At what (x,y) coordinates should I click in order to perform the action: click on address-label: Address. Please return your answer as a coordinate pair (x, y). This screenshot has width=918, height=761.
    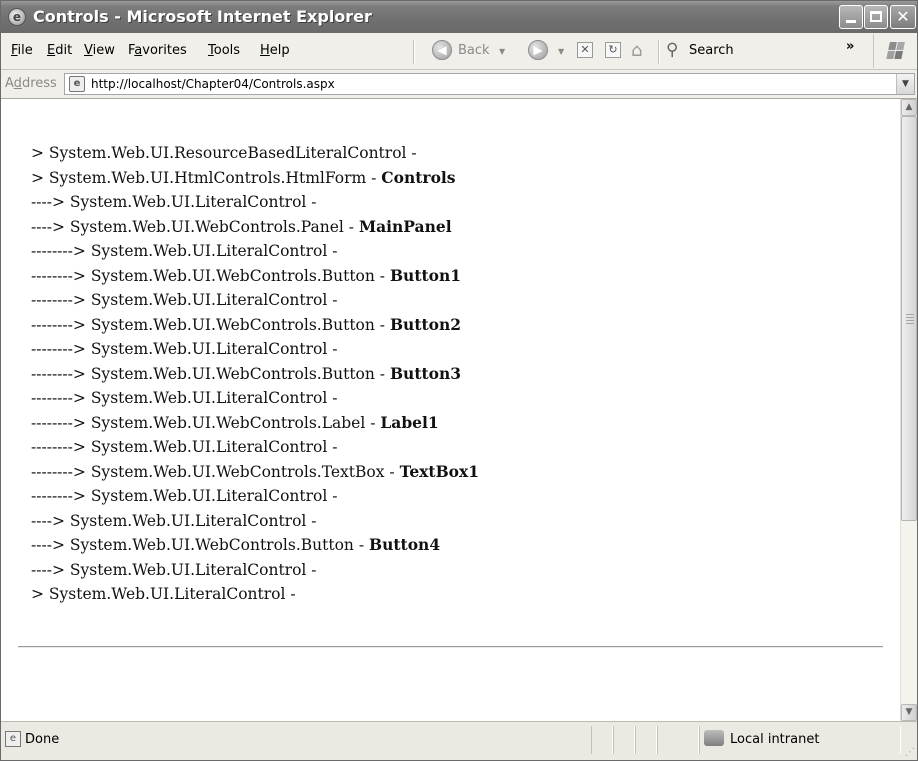
    Looking at the image, I should click on (31, 83).